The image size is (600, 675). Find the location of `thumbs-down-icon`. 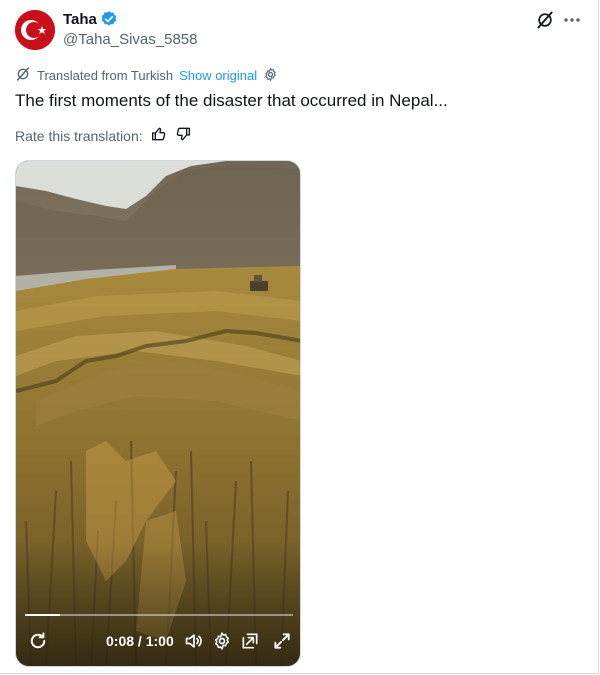

thumbs-down-icon is located at coordinates (183, 135).